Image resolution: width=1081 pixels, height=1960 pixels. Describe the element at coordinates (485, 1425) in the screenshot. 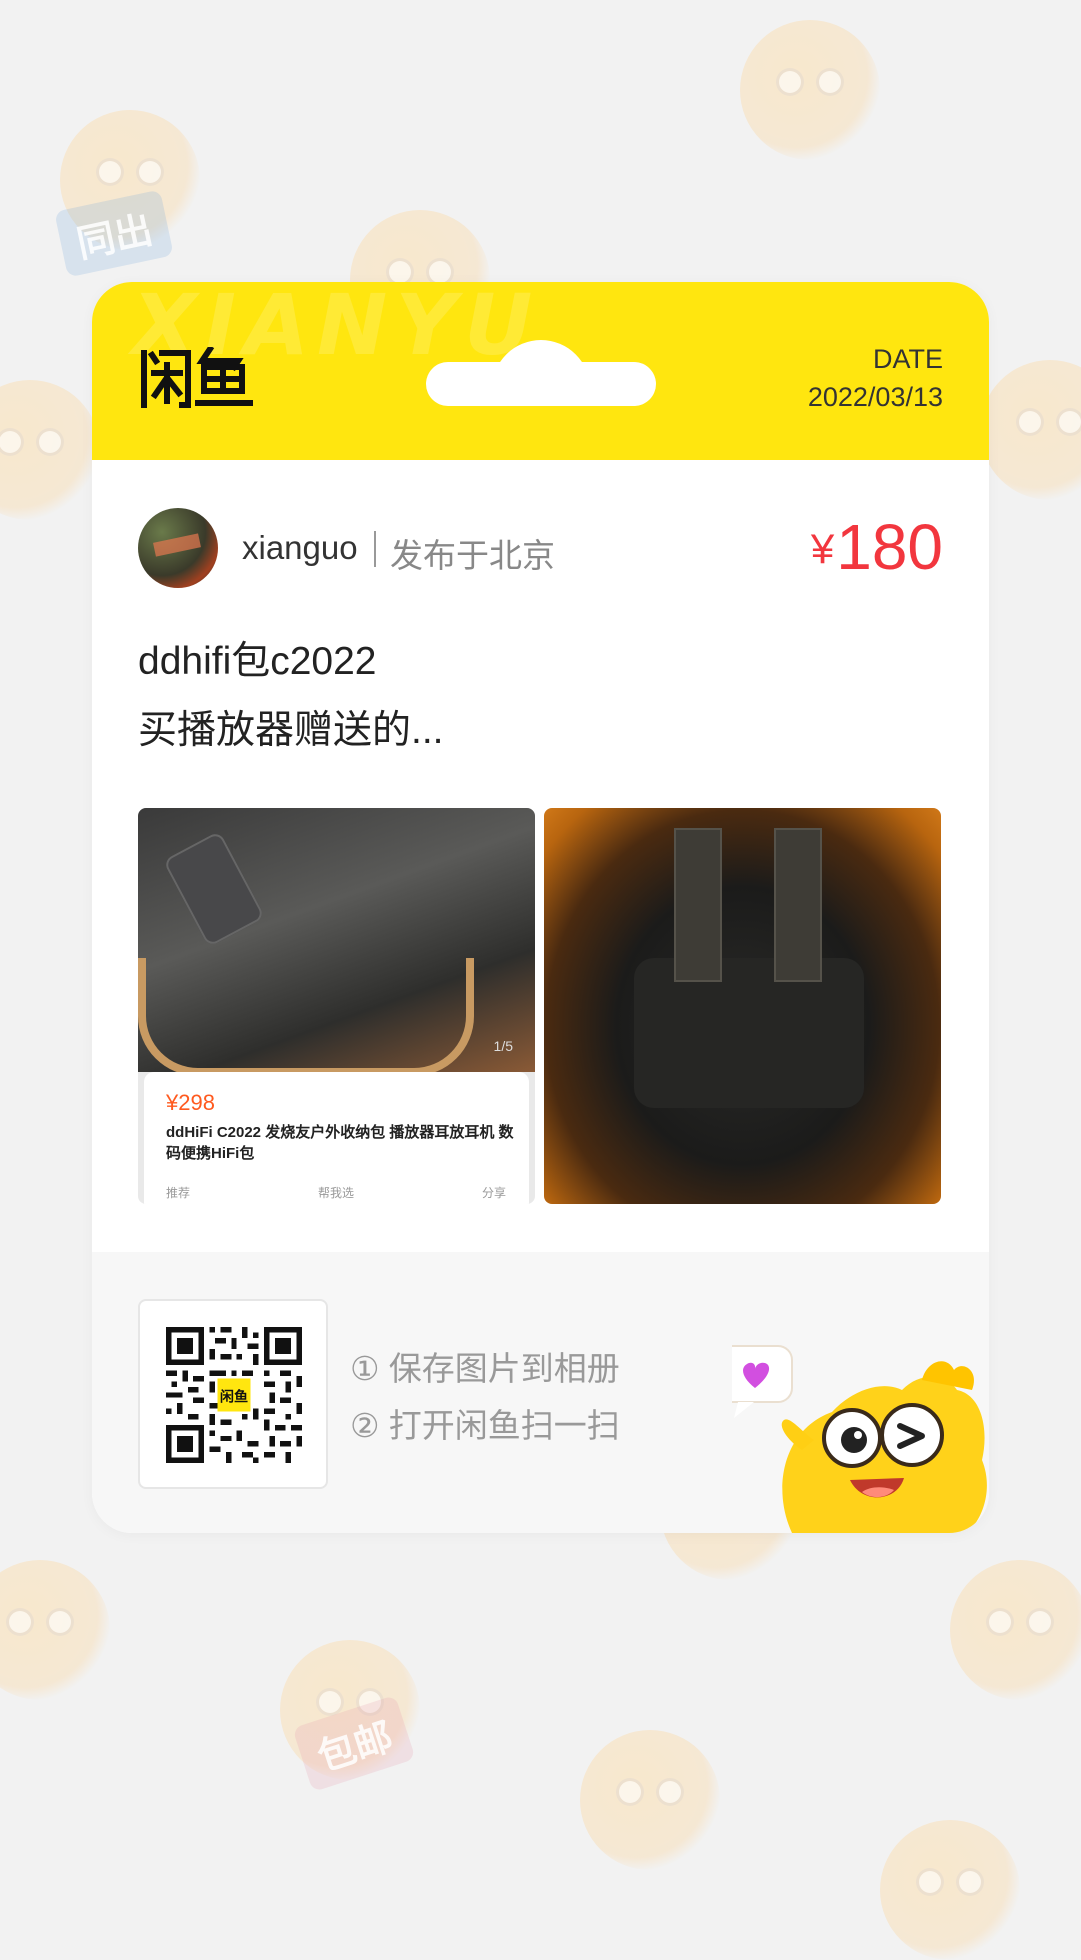

I see `instruction-scan: ② 打开闲鱼扫一扫` at that location.